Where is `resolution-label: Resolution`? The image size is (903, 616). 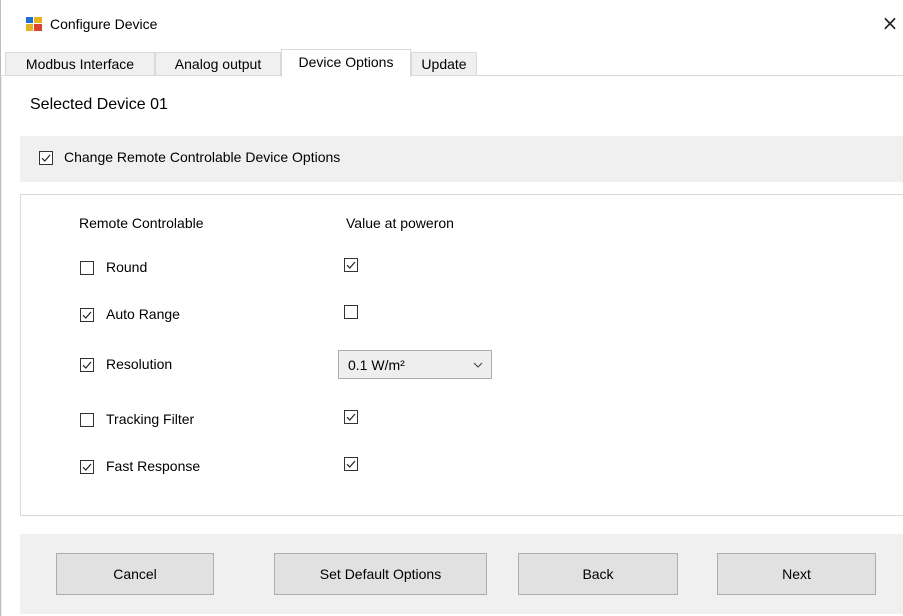 resolution-label: Resolution is located at coordinates (139, 364).